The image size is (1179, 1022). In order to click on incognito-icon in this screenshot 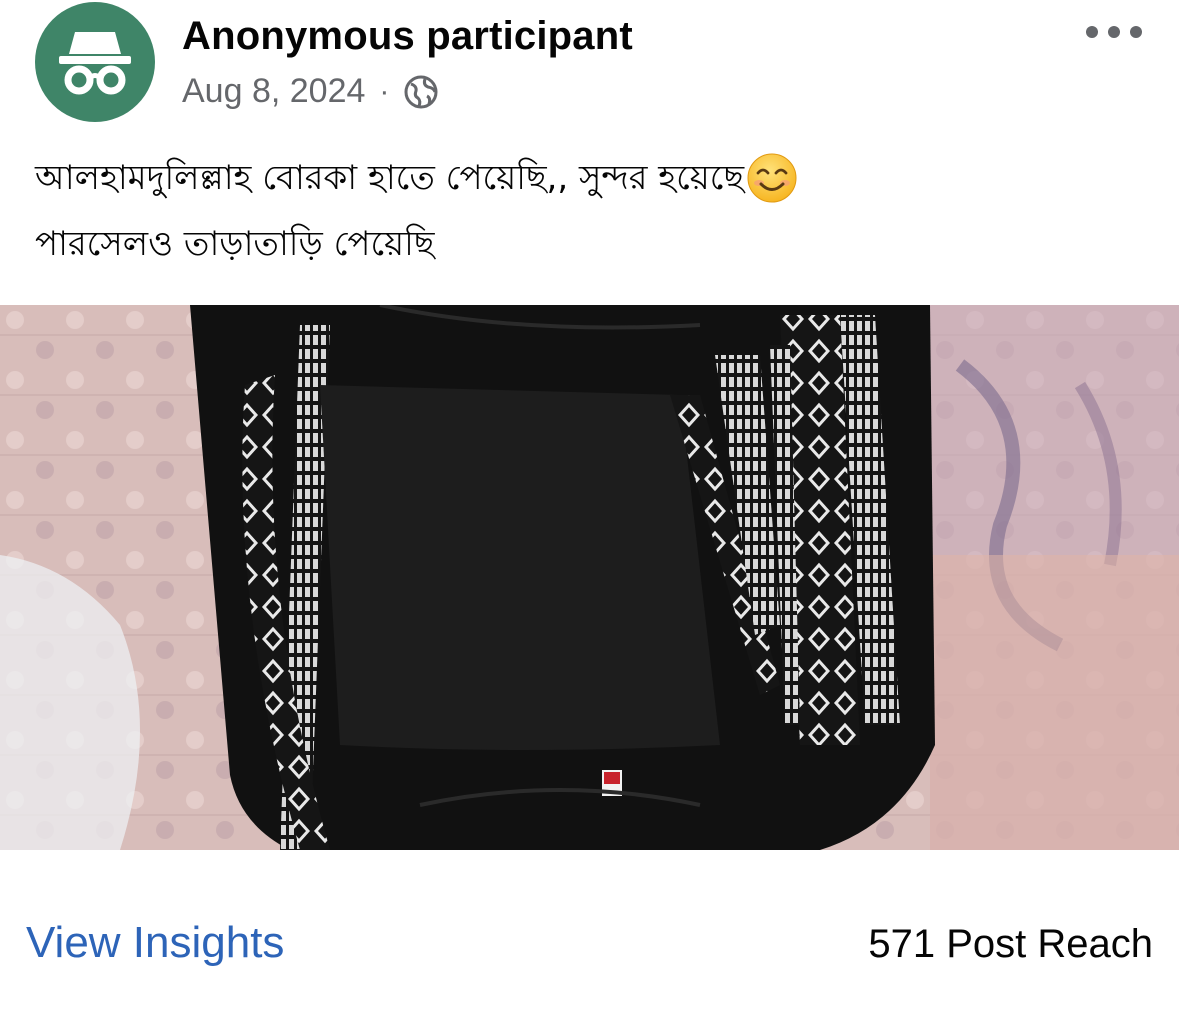, I will do `click(95, 63)`.